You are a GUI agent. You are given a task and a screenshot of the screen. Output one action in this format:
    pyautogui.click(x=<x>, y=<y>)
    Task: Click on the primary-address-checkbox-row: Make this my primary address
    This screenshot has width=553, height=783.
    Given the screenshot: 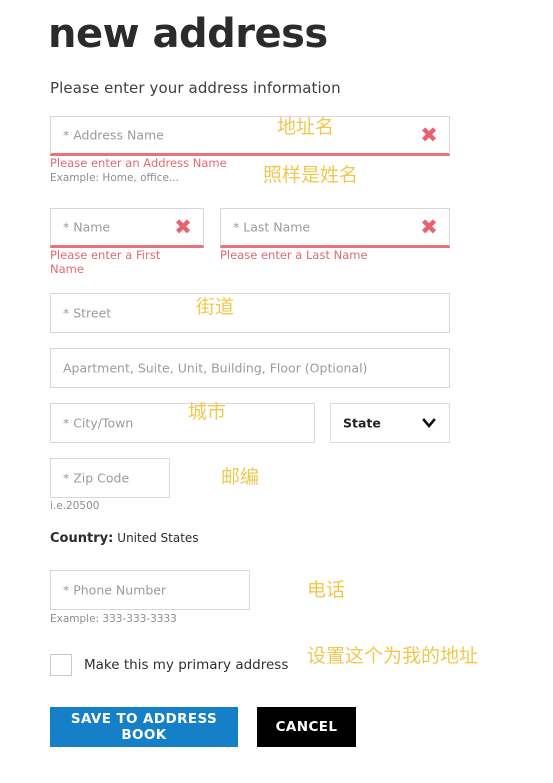 What is the action you would take?
    pyautogui.click(x=169, y=665)
    